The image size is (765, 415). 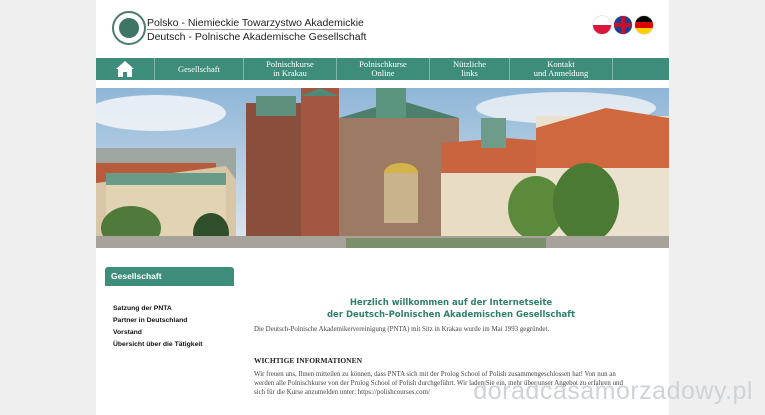 I want to click on sidebar-link-satzung: Satzung der PNTA, so click(x=142, y=308).